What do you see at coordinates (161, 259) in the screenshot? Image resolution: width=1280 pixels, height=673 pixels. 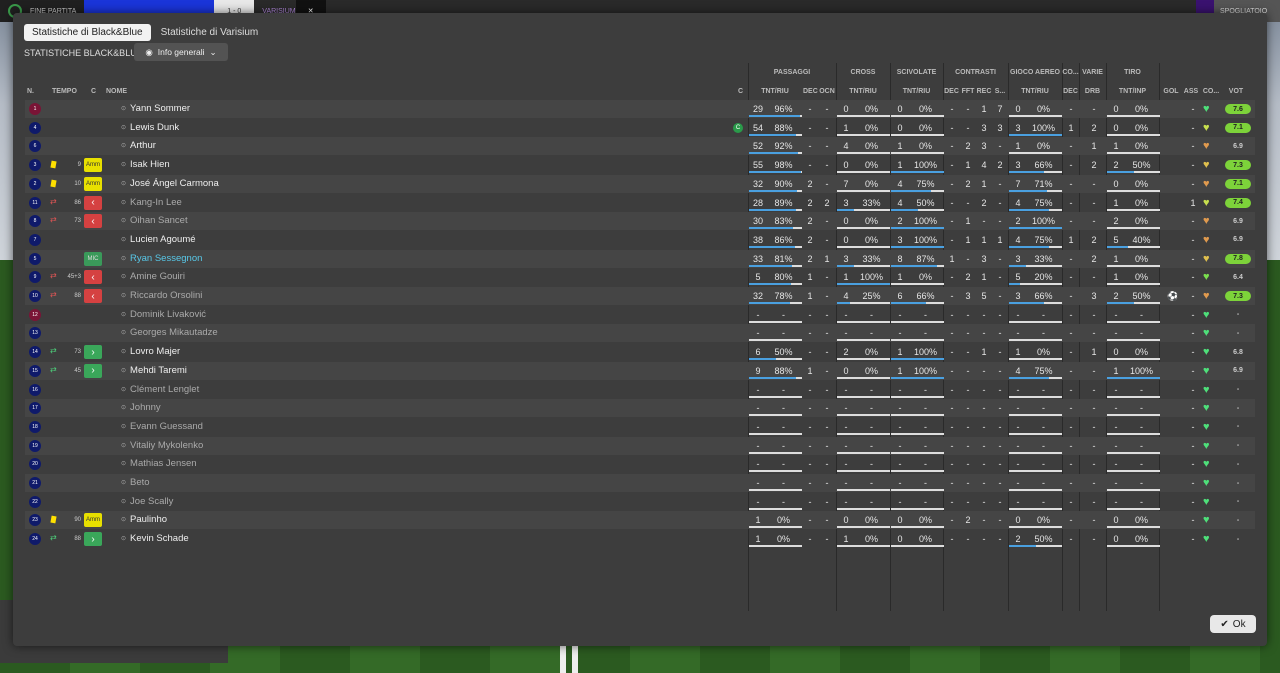 I see `player-name: Ryan Sessegnon` at bounding box center [161, 259].